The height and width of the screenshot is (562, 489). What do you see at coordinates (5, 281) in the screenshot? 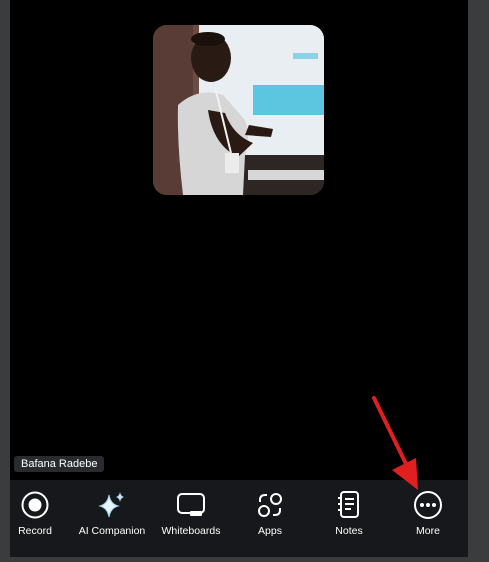
I see `left-gutter` at bounding box center [5, 281].